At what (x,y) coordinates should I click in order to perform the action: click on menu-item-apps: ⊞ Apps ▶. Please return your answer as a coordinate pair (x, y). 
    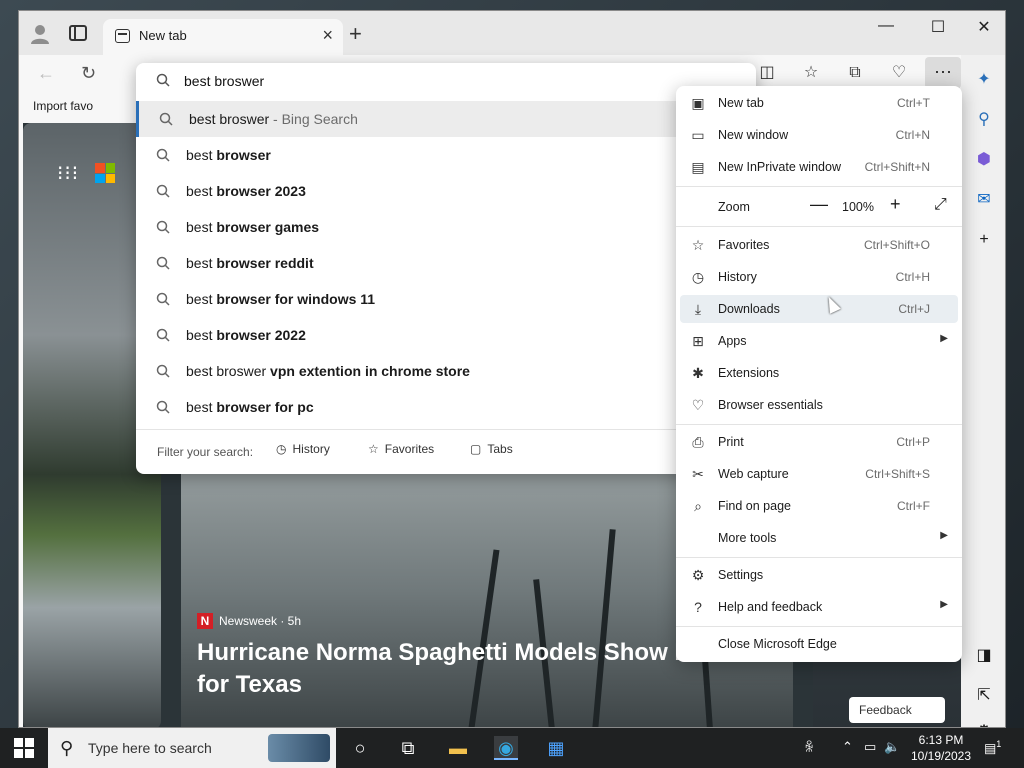
    Looking at the image, I should click on (819, 341).